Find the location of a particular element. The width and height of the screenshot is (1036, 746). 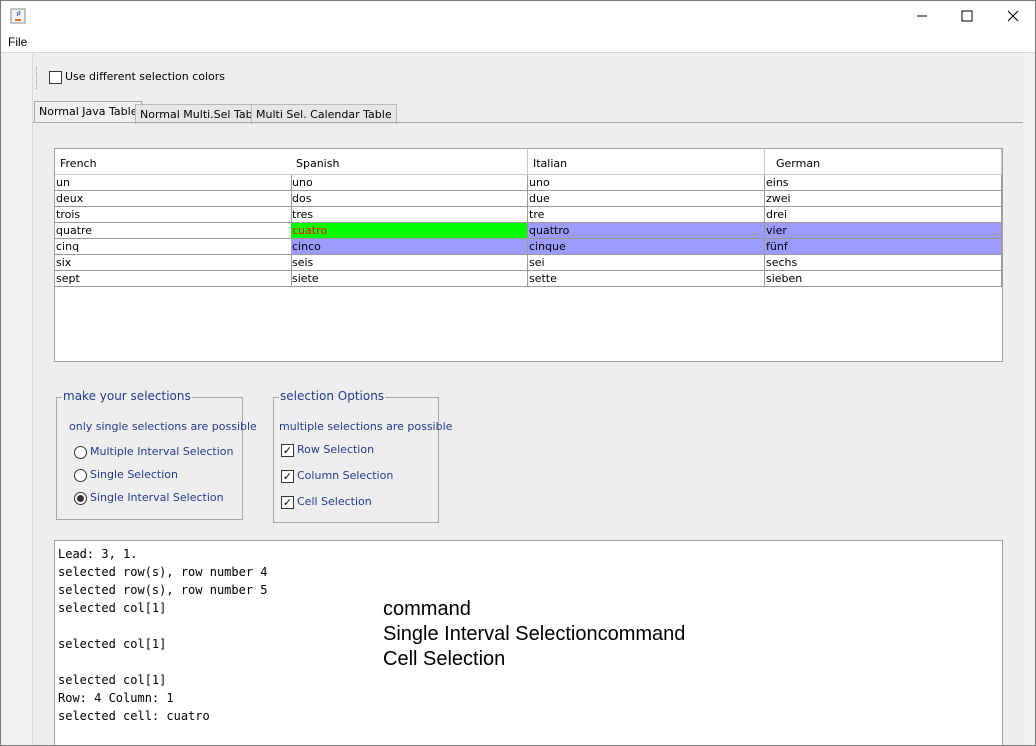

table-cell: six is located at coordinates (173, 263).